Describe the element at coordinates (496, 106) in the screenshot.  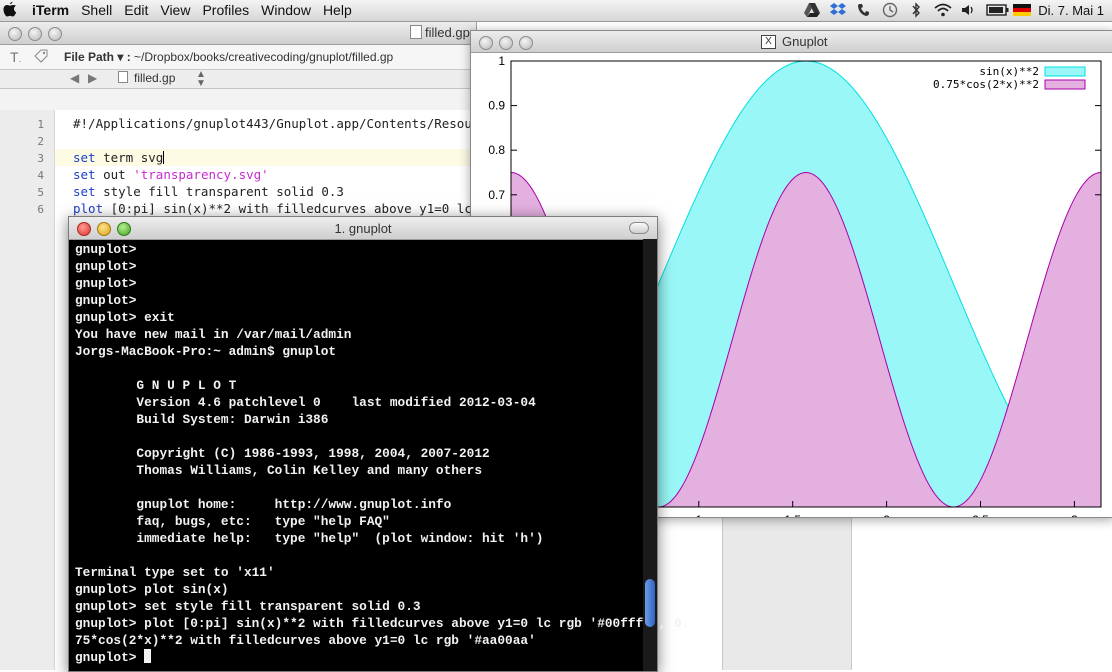
I see `y-tick-label: 0.9` at that location.